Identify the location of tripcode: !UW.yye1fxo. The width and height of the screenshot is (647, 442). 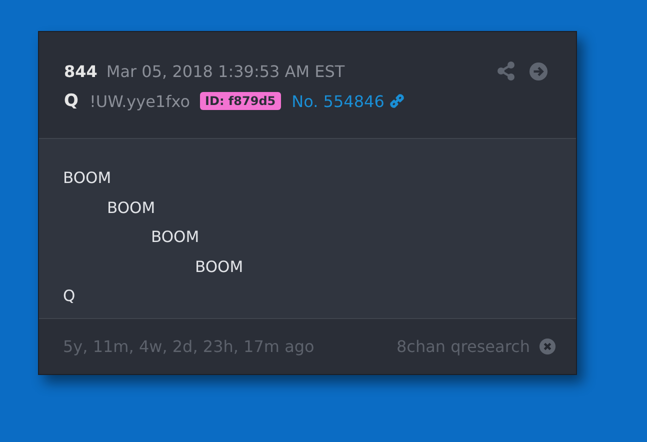
(139, 101).